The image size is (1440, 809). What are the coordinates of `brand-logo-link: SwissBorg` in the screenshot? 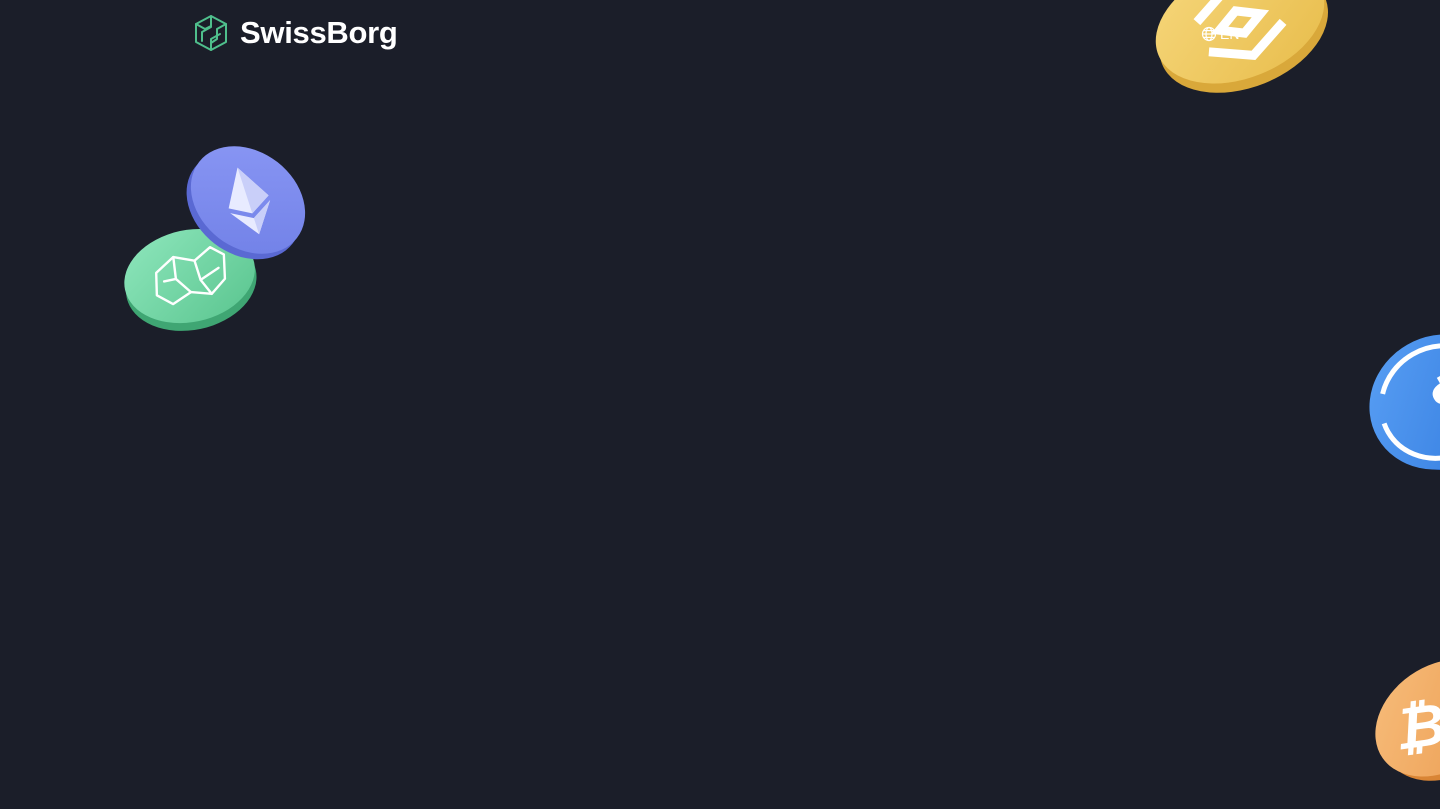 It's located at (295, 33).